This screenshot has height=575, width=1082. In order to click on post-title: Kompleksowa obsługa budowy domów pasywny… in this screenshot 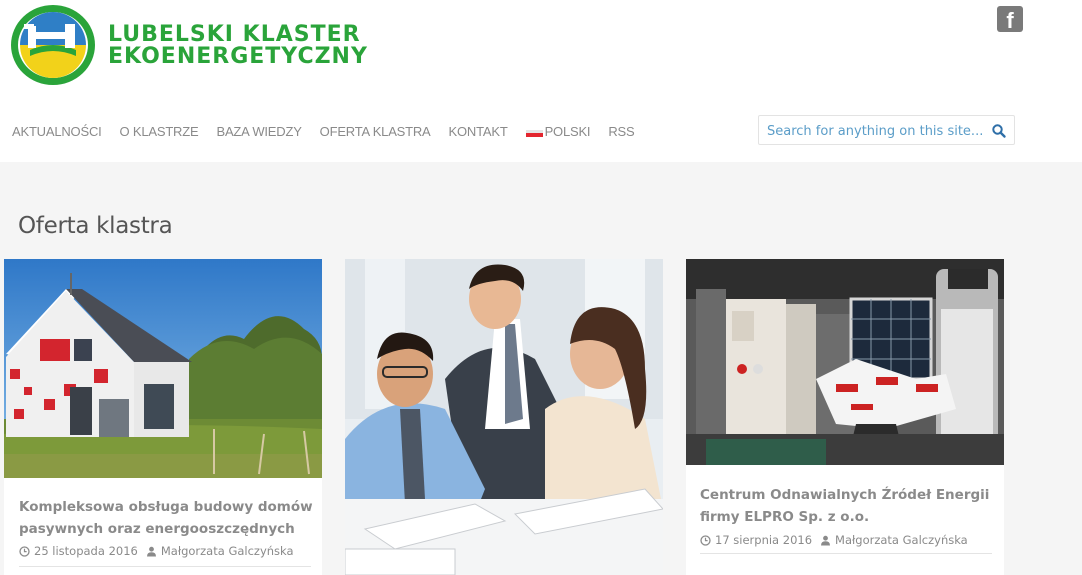, I will do `click(169, 518)`.